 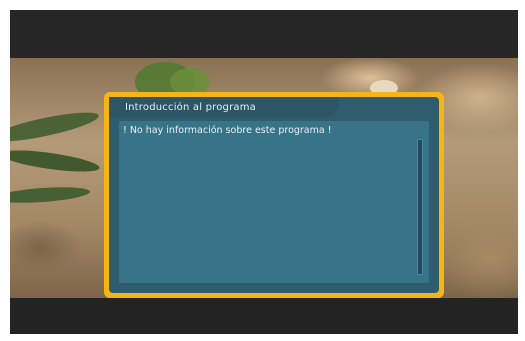 I want to click on letterbox-bottom, so click(x=264, y=316).